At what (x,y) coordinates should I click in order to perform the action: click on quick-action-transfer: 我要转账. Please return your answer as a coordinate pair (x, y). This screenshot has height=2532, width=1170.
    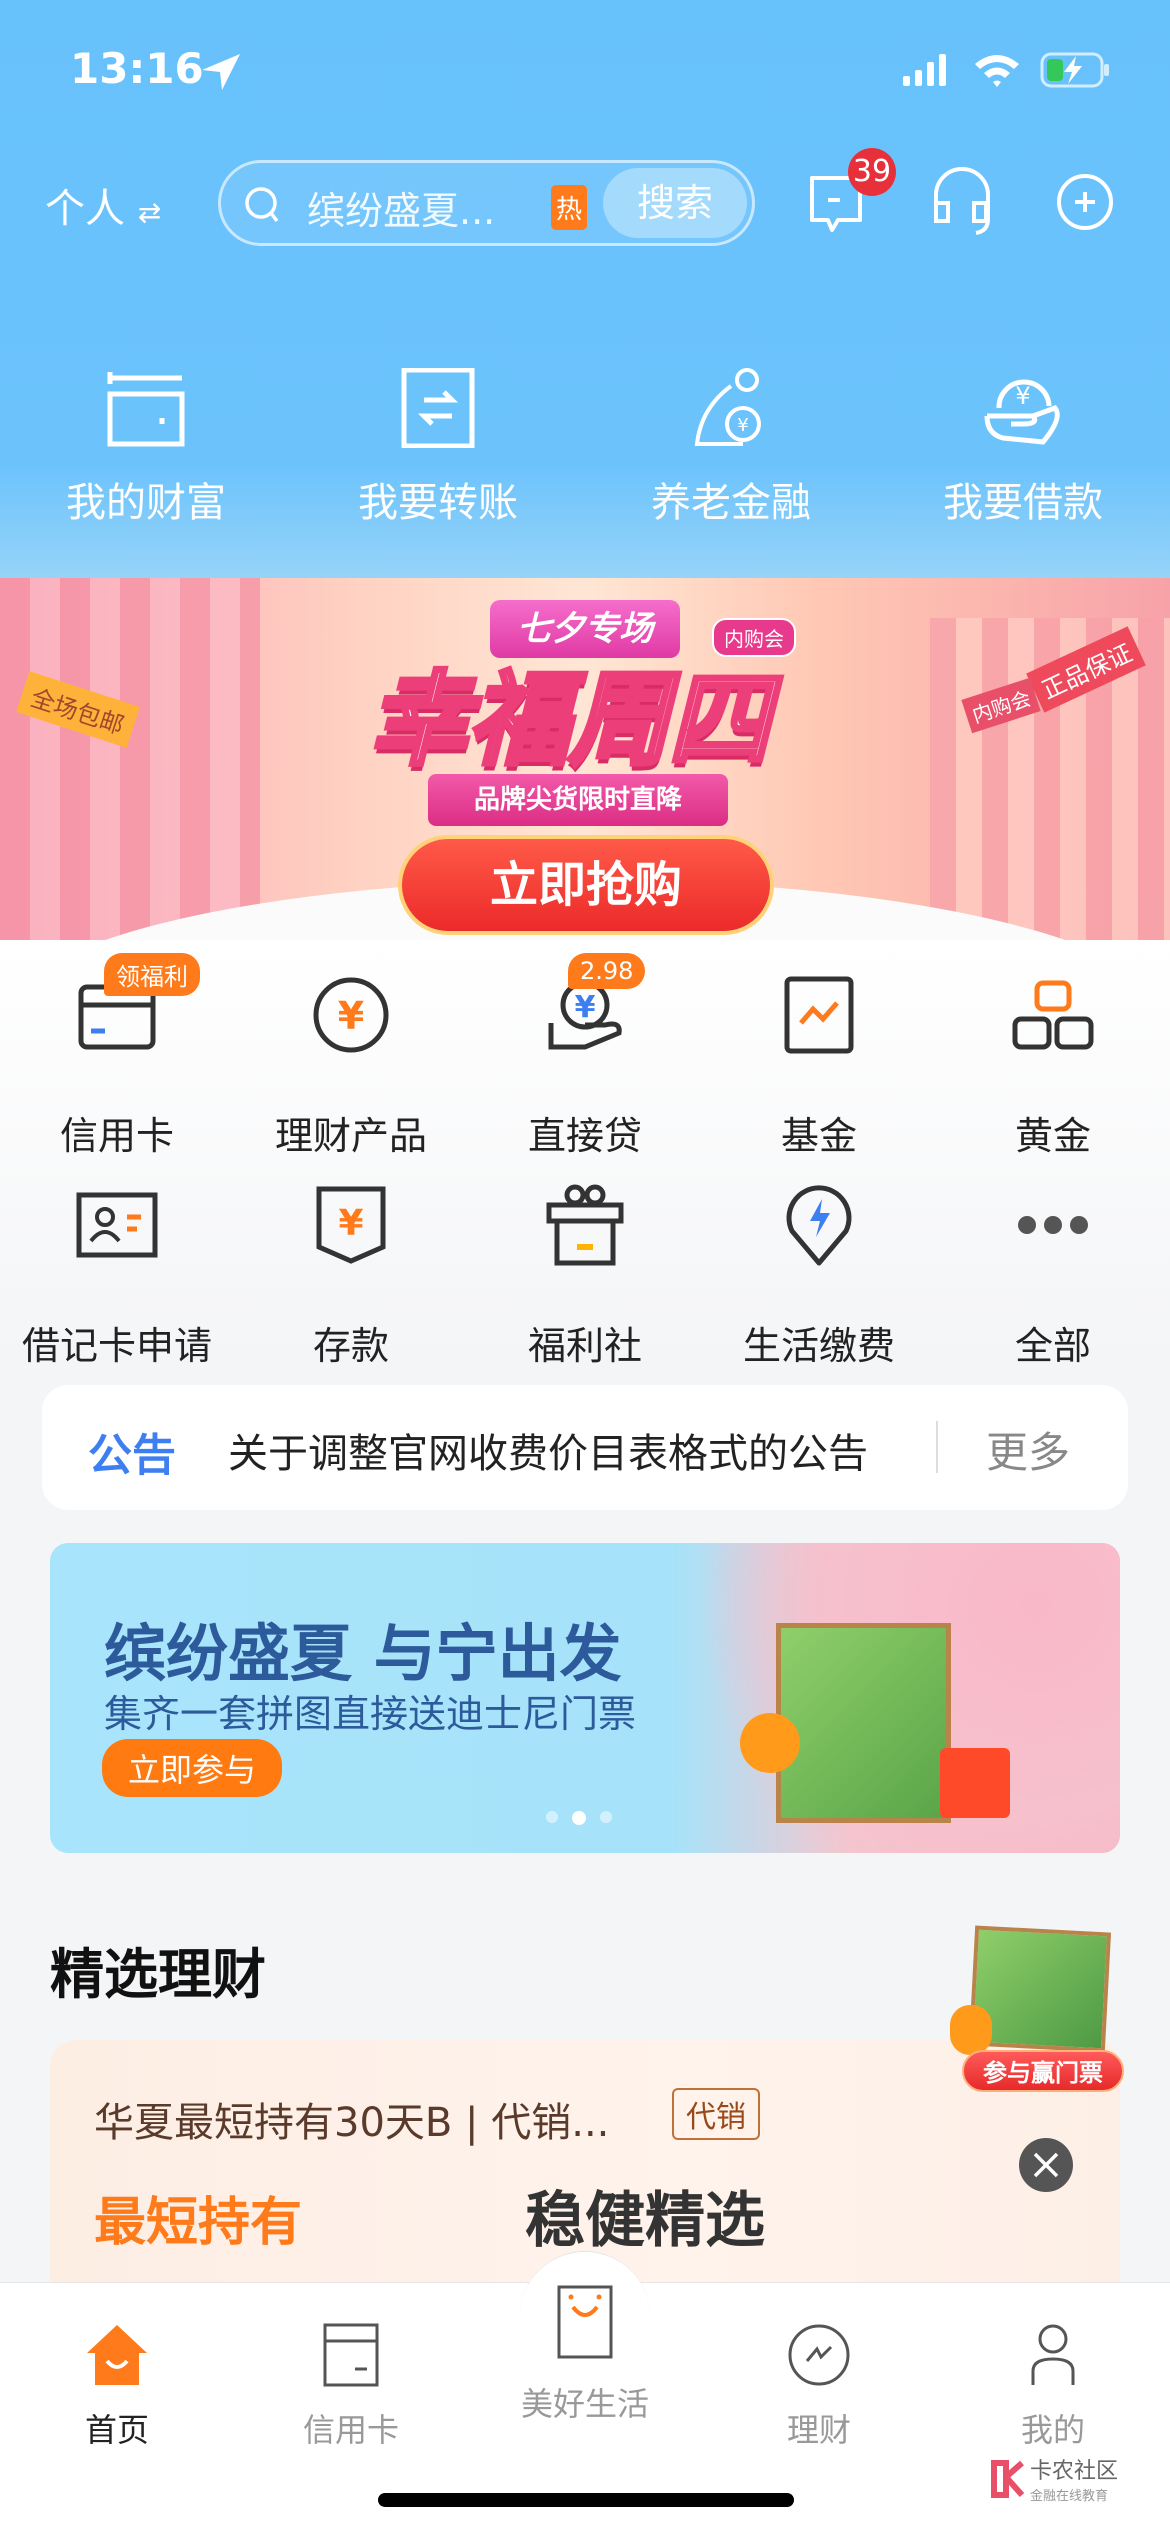
    Looking at the image, I should click on (438, 448).